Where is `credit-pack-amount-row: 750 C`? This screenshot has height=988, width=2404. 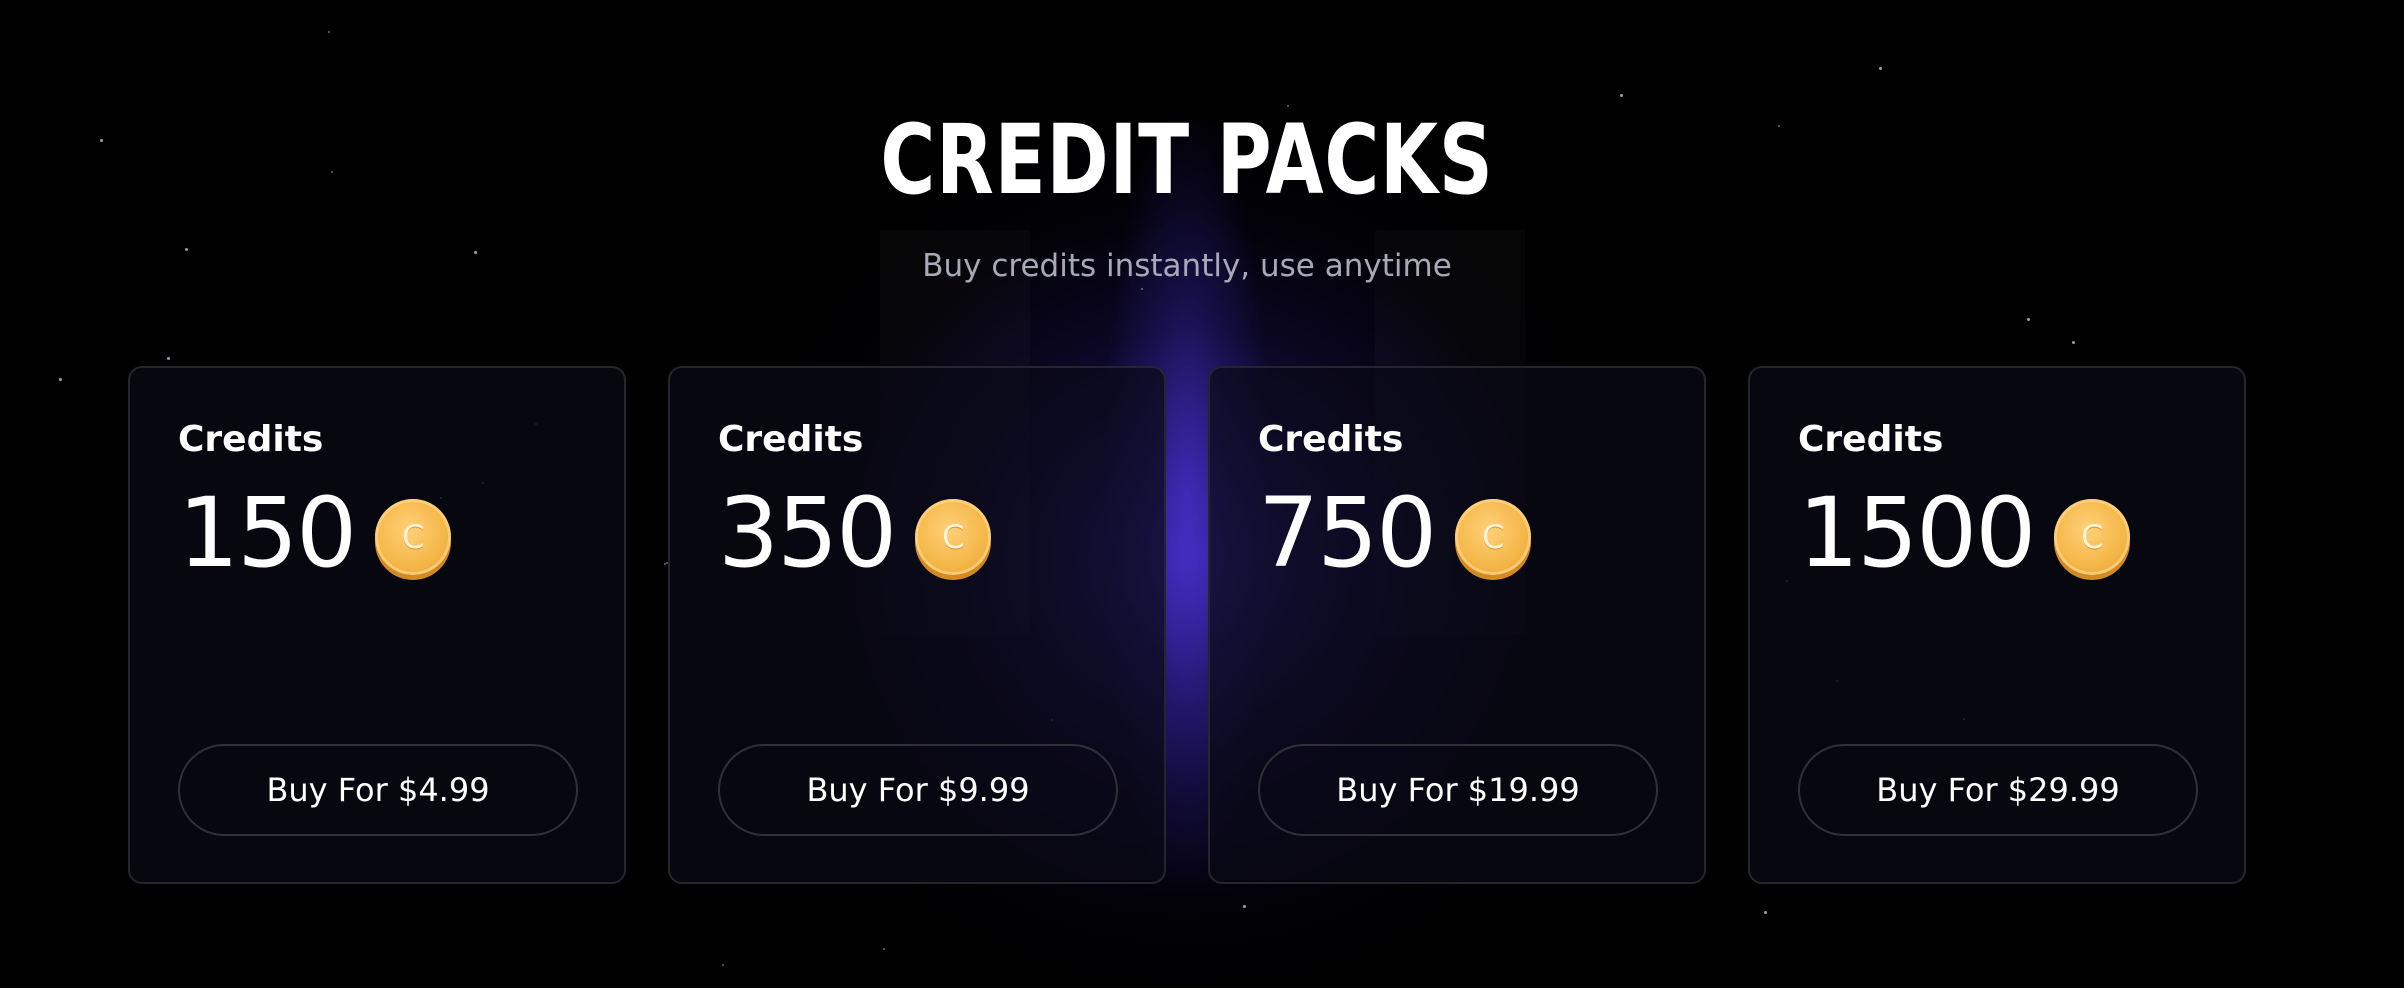
credit-pack-amount-row: 750 C is located at coordinates (1395, 533).